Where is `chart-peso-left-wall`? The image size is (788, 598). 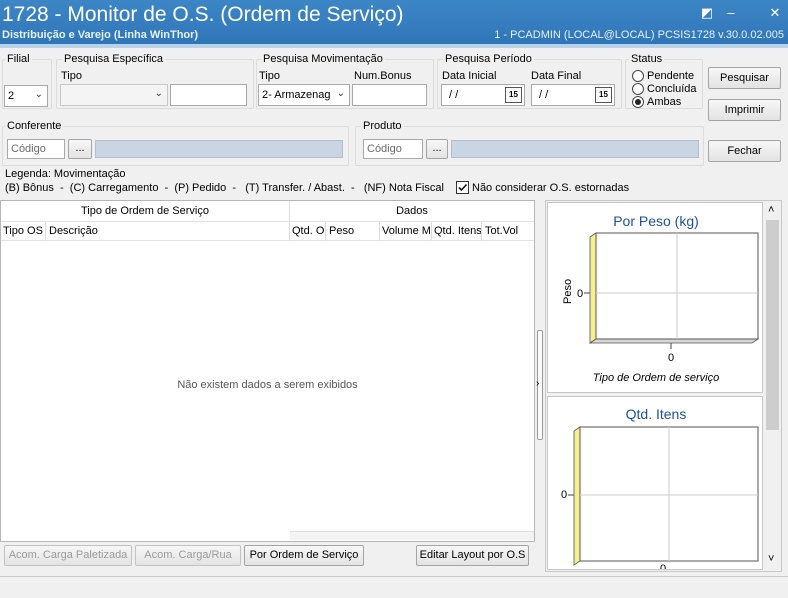
chart-peso-left-wall is located at coordinates (593, 288).